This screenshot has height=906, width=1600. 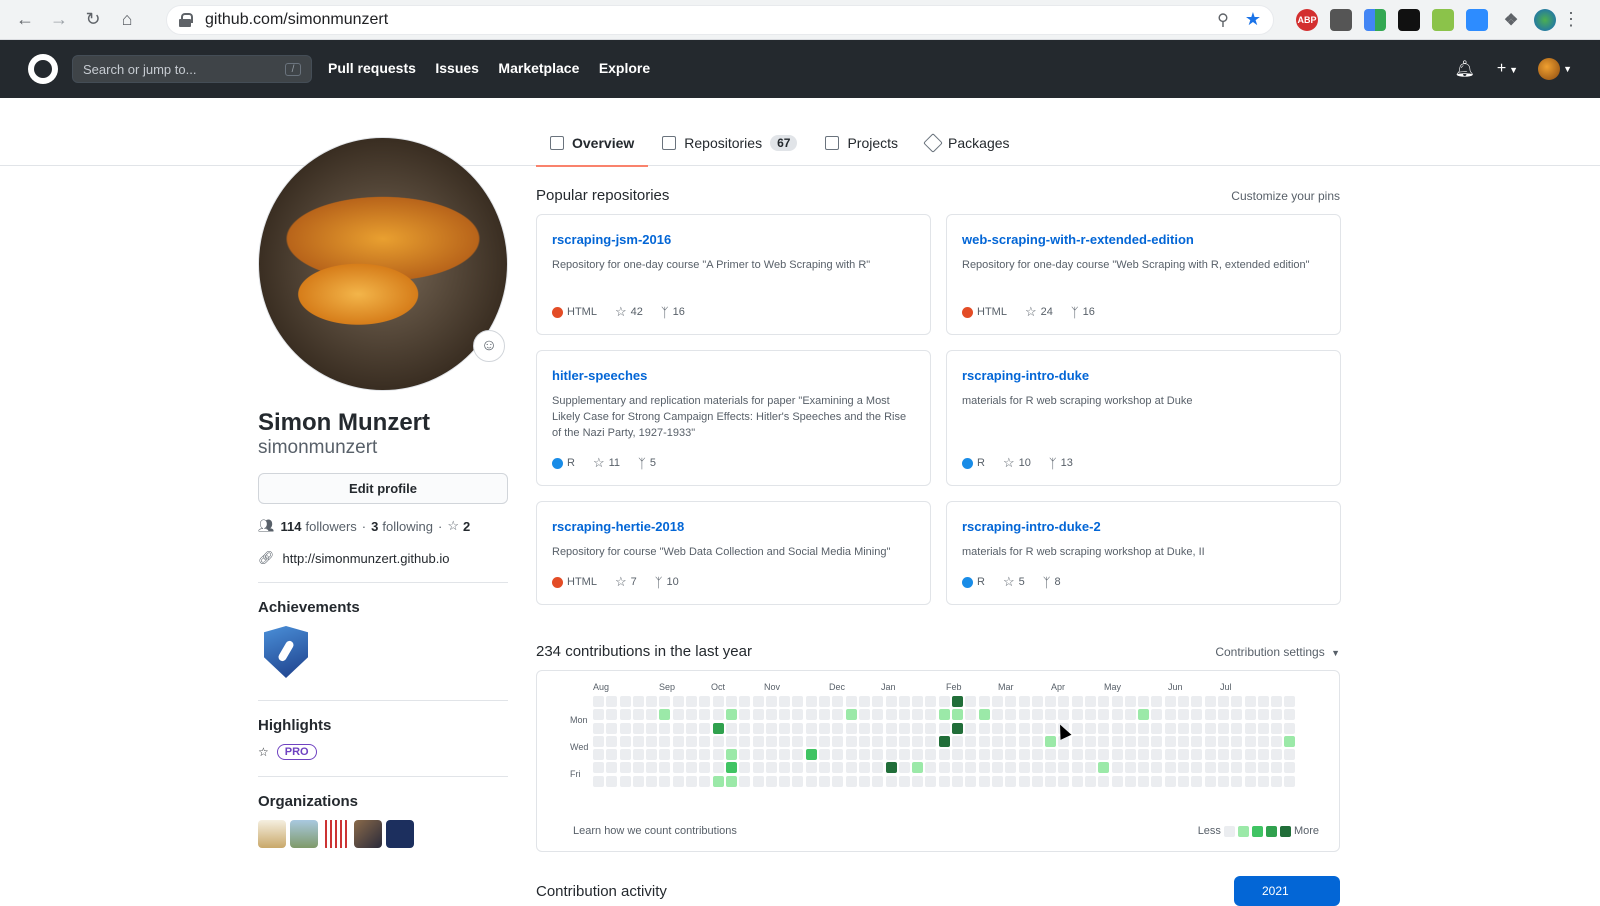 I want to click on stars-count: 2, so click(x=466, y=526).